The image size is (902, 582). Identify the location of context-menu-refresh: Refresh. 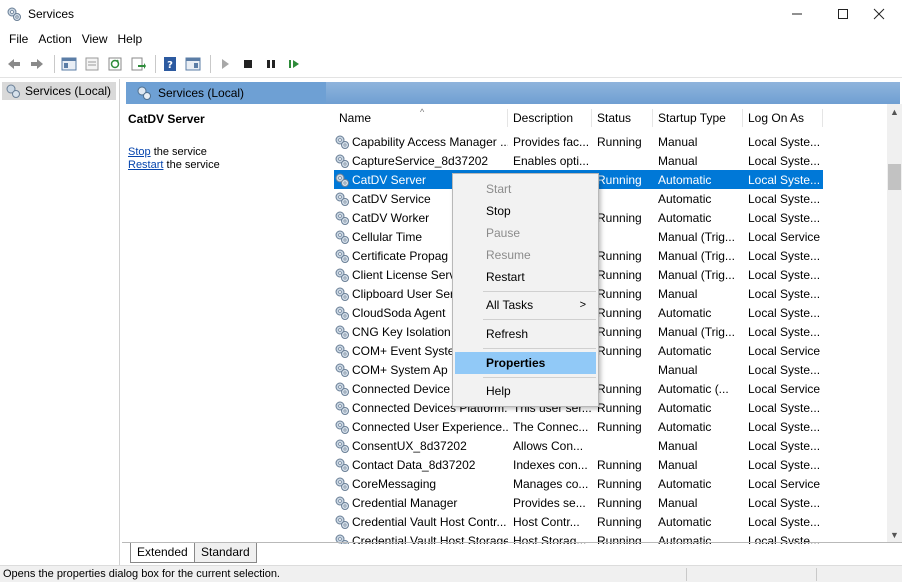
(525, 334).